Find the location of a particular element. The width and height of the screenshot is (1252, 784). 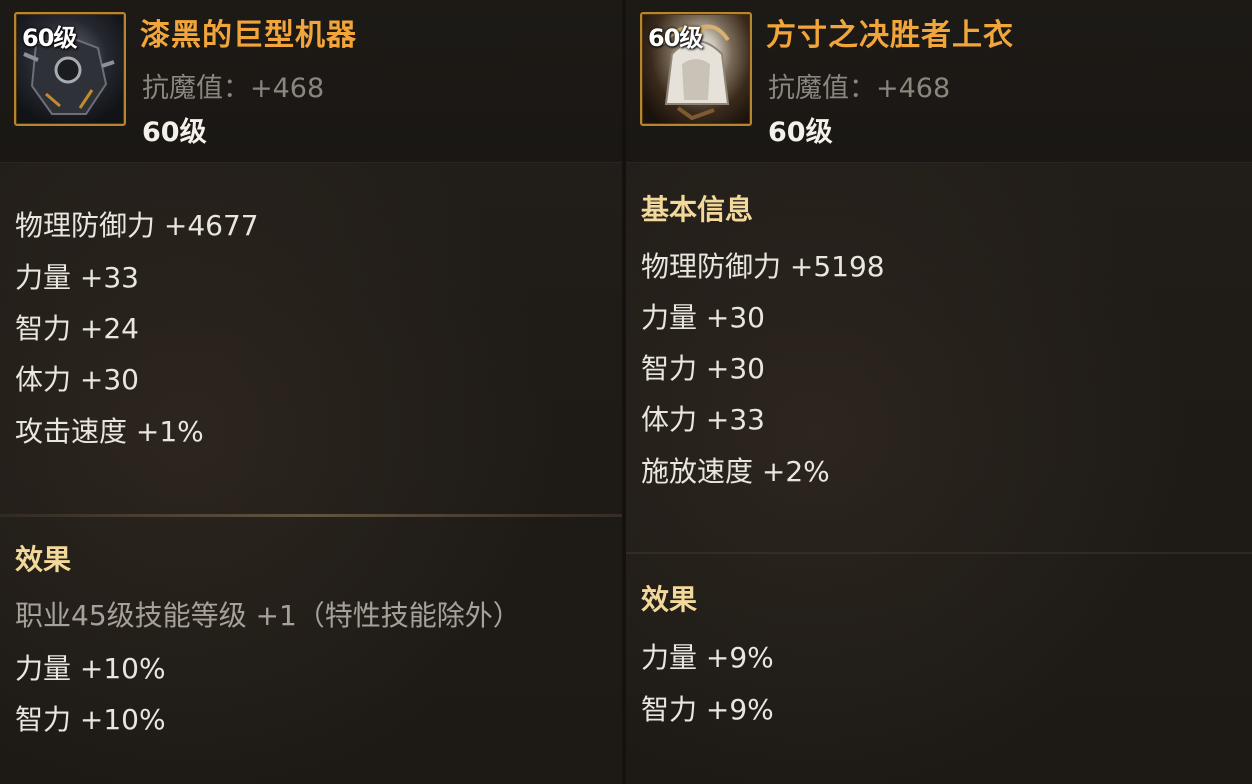

stat-line: 体力 +33 is located at coordinates (703, 419).